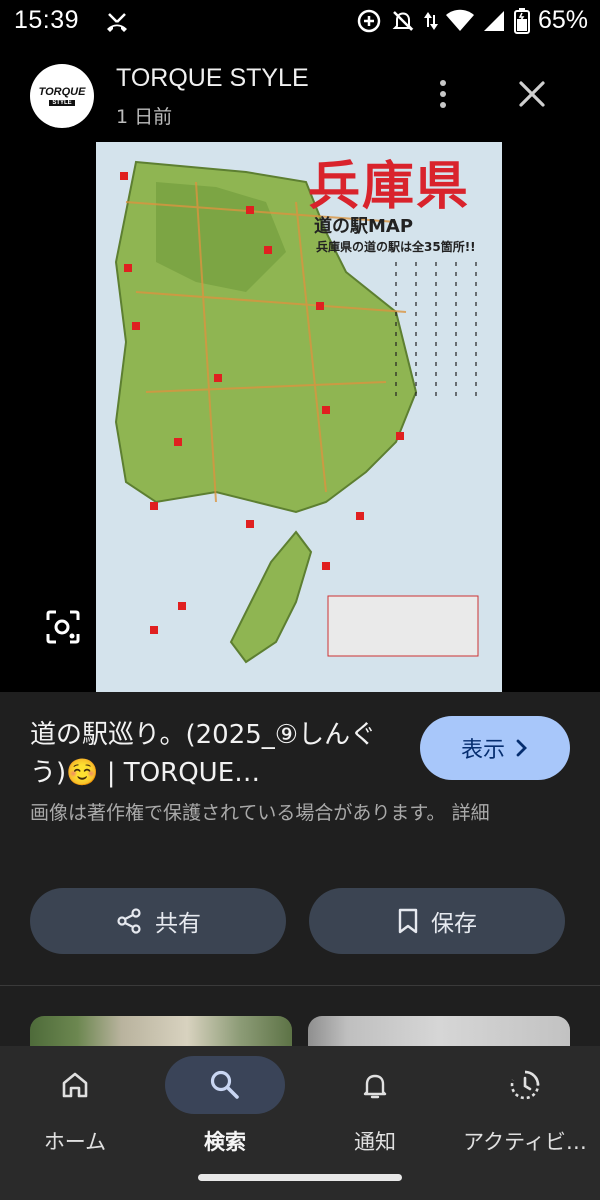 The image size is (600, 1200). I want to click on lens-icon, so click(63, 627).